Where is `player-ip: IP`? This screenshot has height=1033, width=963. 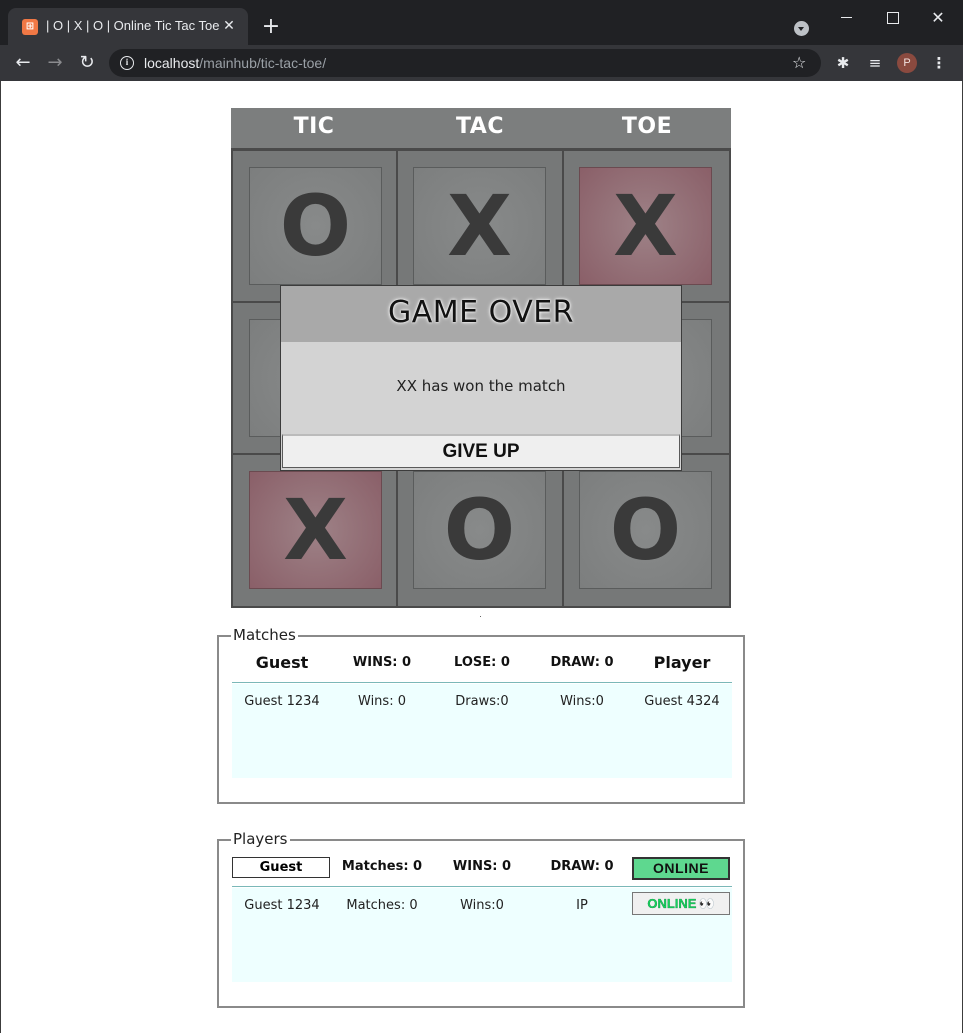
player-ip: IP is located at coordinates (582, 905).